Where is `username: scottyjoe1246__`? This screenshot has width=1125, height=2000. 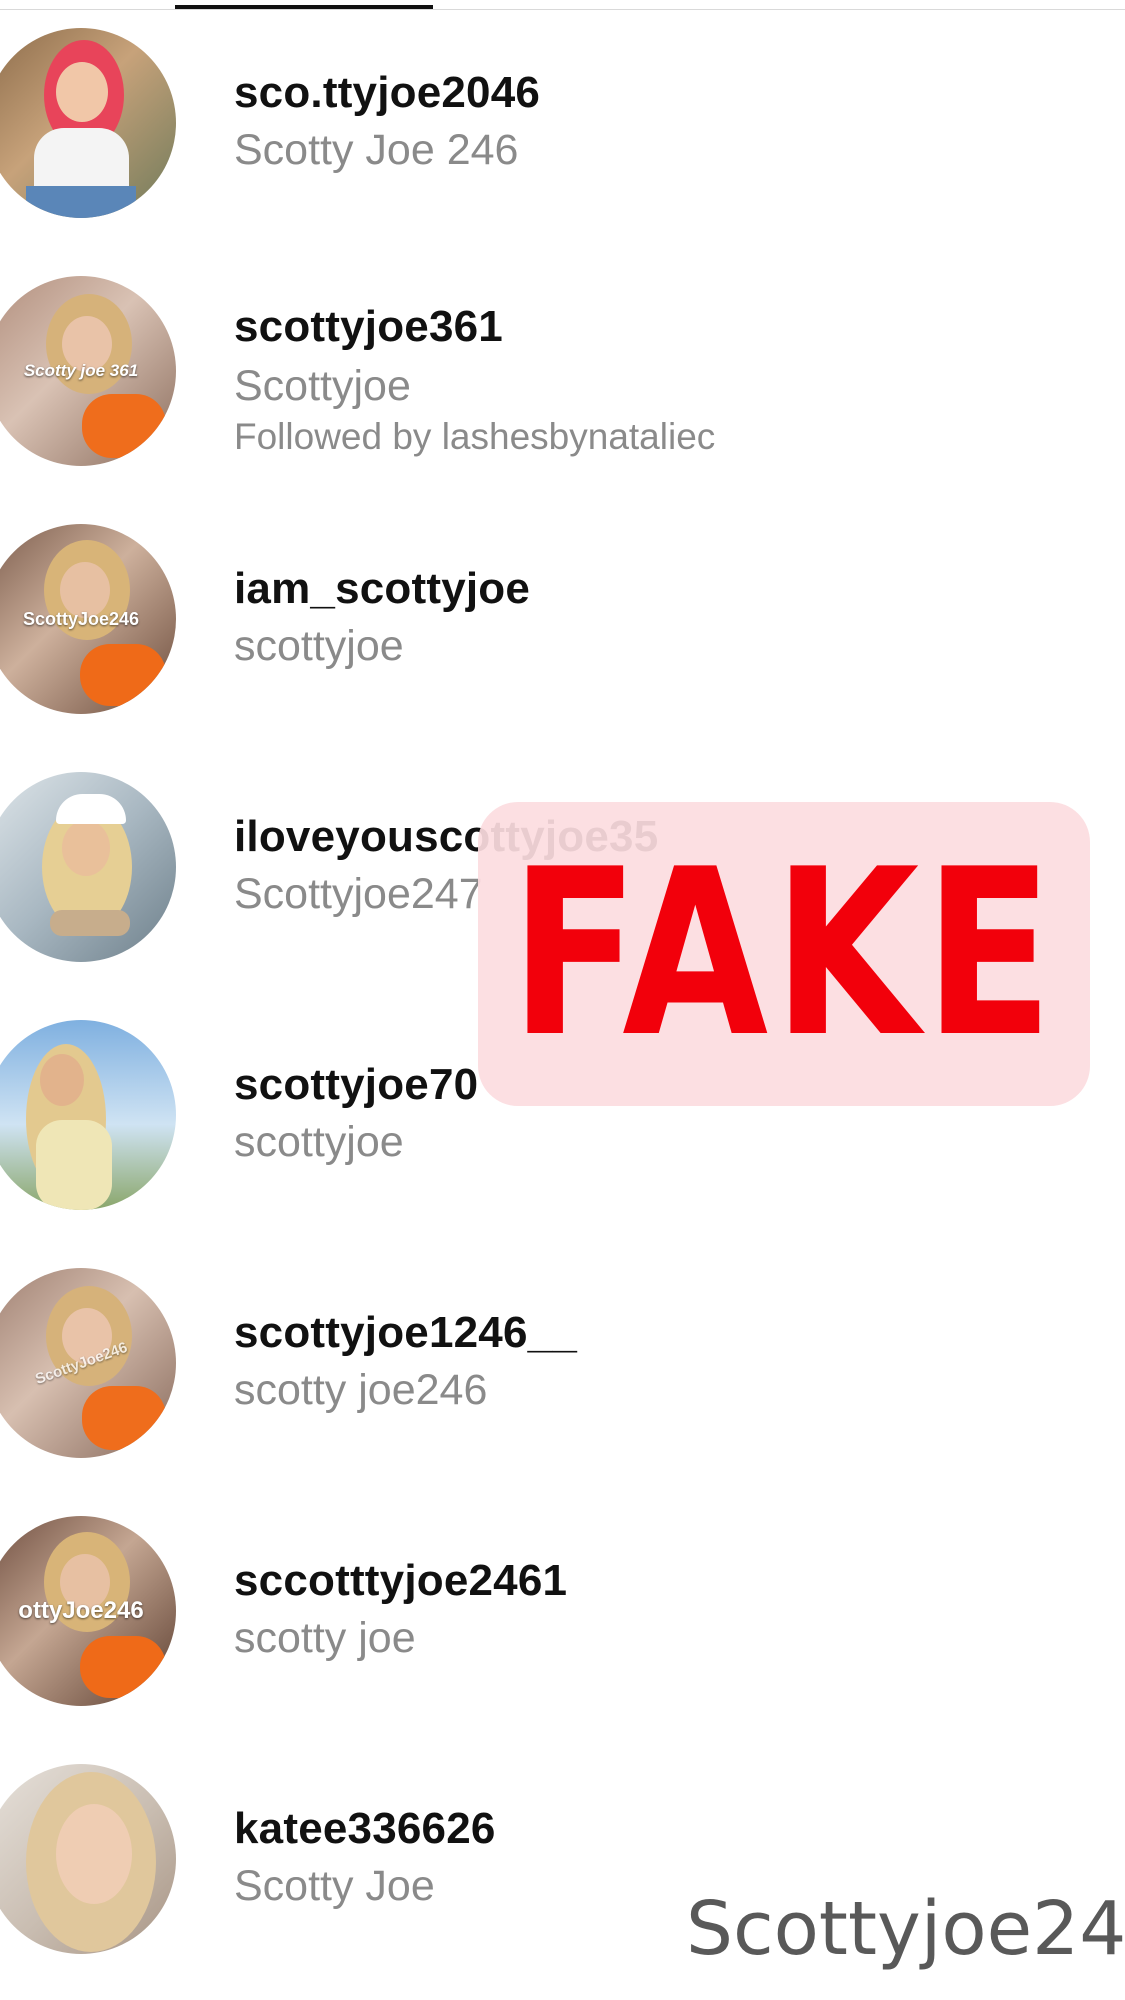
username: scottyjoe1246__ is located at coordinates (405, 1332).